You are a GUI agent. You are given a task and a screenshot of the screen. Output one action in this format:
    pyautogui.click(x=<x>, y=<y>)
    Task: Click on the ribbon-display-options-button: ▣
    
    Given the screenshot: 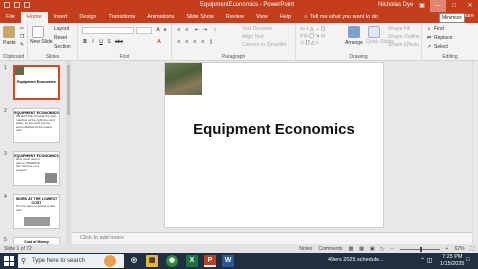 What is the action you would take?
    pyautogui.click(x=422, y=6)
    